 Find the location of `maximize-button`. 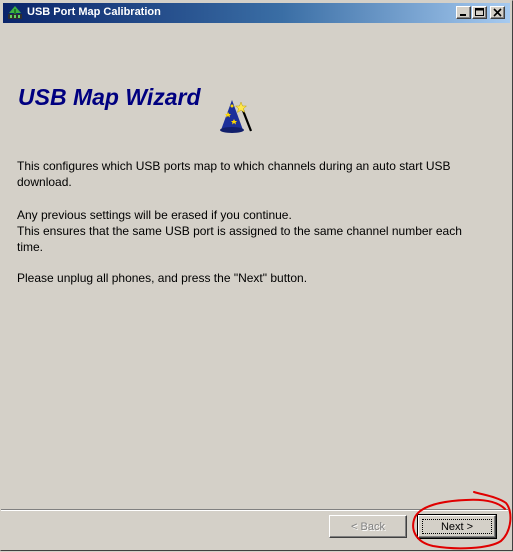

maximize-button is located at coordinates (479, 12).